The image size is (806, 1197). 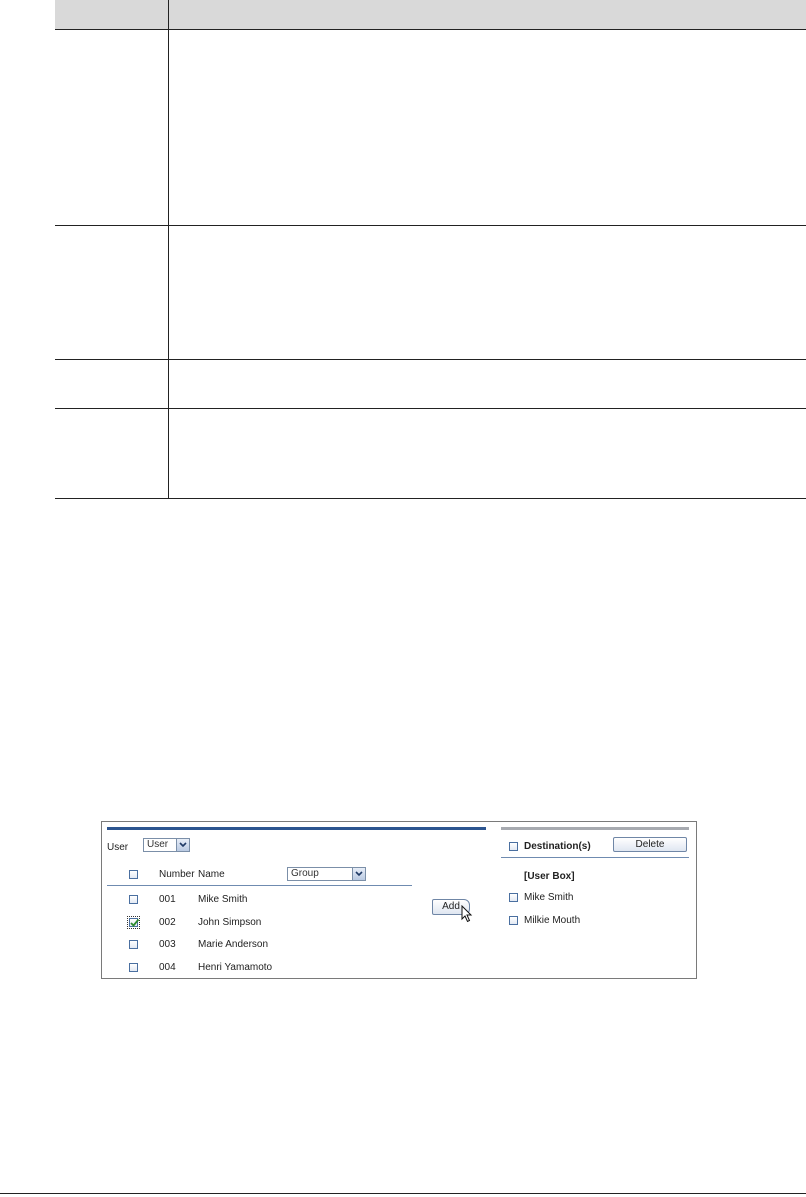 I want to click on destination-section-header-bar, so click(x=595, y=828).